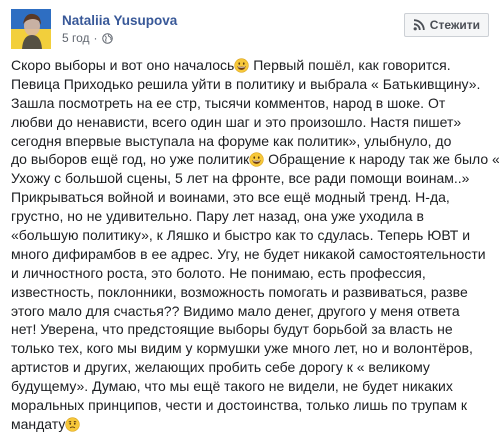 This screenshot has width=499, height=445. What do you see at coordinates (119, 20) in the screenshot?
I see `author-name: Nataliia Yusupova` at bounding box center [119, 20].